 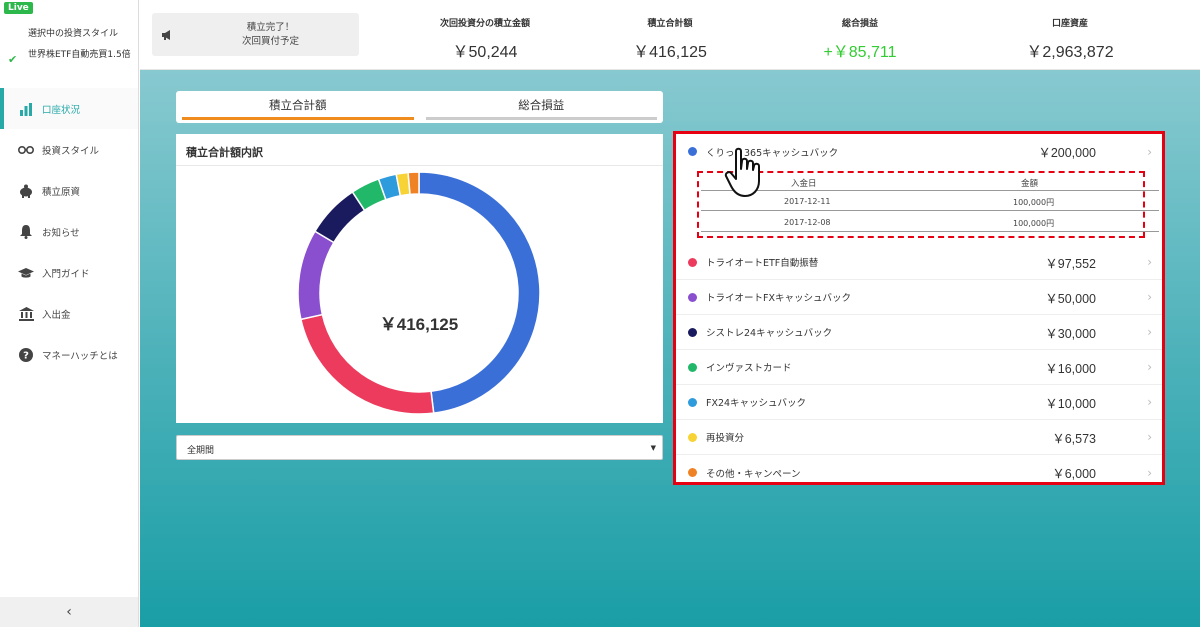 What do you see at coordinates (61, 233) in the screenshot?
I see `sidebar-item-label: お知らせ` at bounding box center [61, 233].